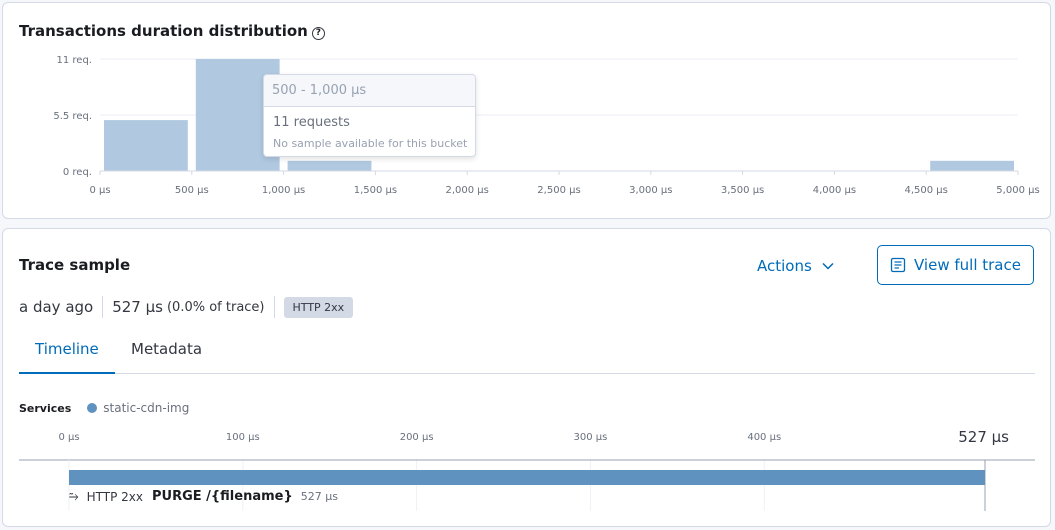  Describe the element at coordinates (834, 190) in the screenshot. I see `x-tick-label: 4,000 μs` at that location.